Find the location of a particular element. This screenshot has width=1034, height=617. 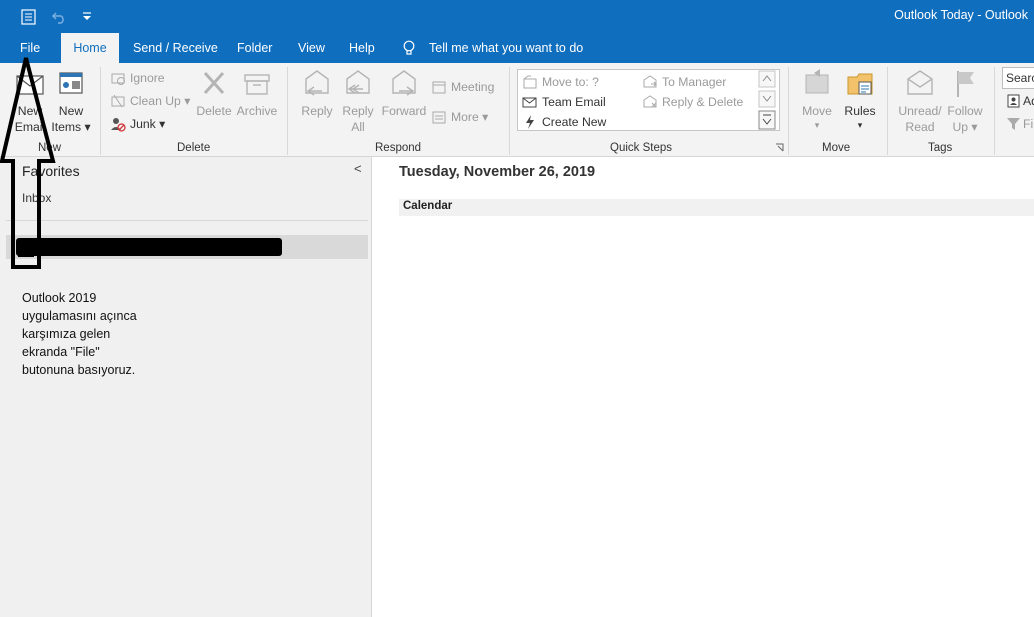

reply-all-label-2: All is located at coordinates (358, 127).